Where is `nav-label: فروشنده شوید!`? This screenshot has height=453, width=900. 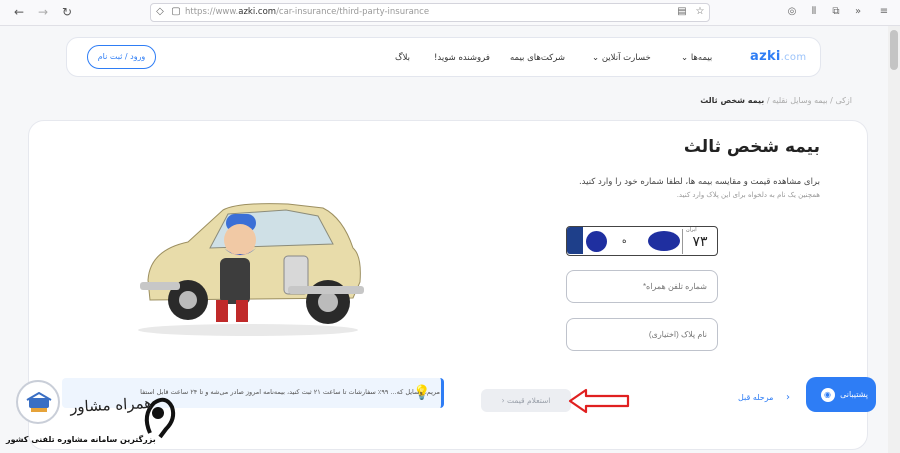
nav-label: فروشنده شوید! is located at coordinates (462, 58).